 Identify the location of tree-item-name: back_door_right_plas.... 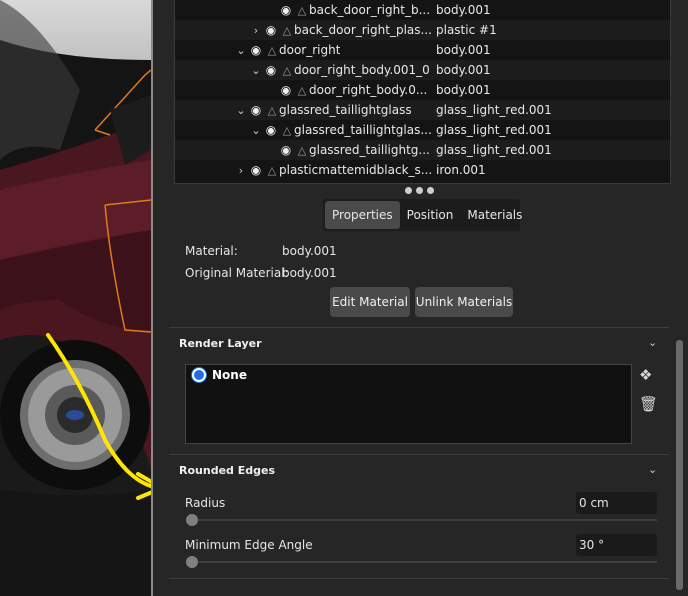
(363, 30).